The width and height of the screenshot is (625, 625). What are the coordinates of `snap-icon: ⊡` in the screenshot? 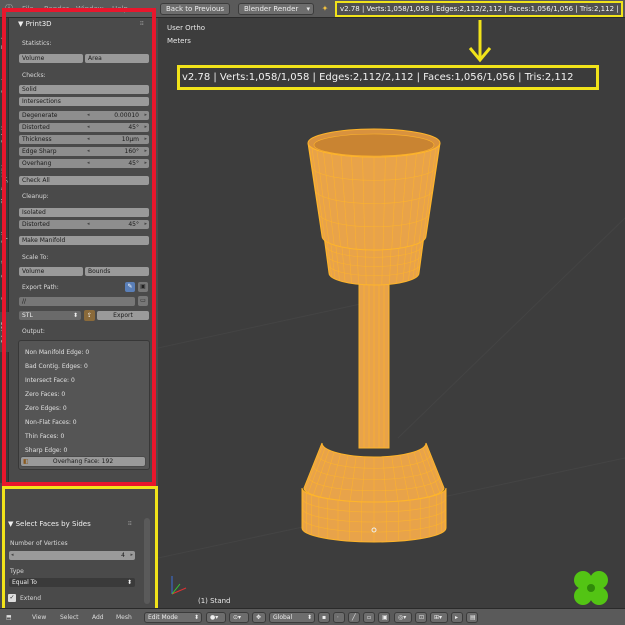 It's located at (421, 617).